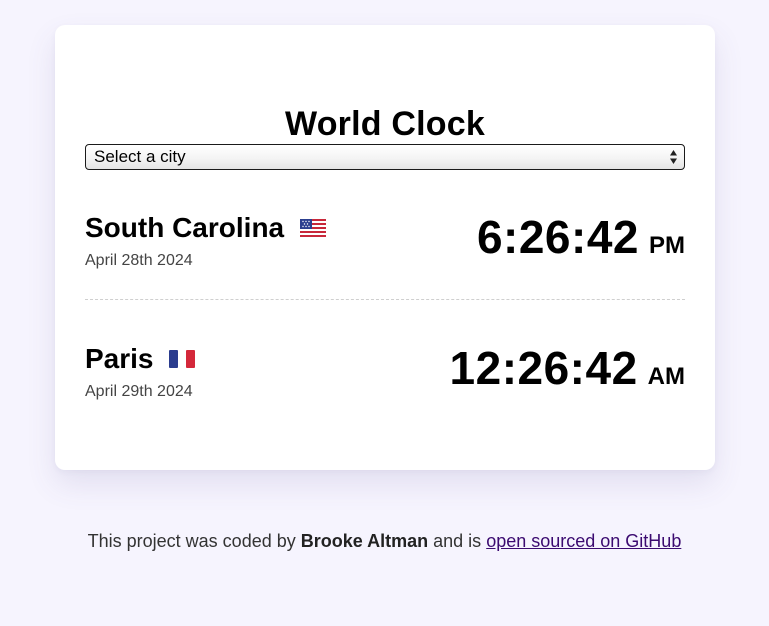 The width and height of the screenshot is (769, 626). Describe the element at coordinates (385, 157) in the screenshot. I see `city-select: Select a city` at that location.